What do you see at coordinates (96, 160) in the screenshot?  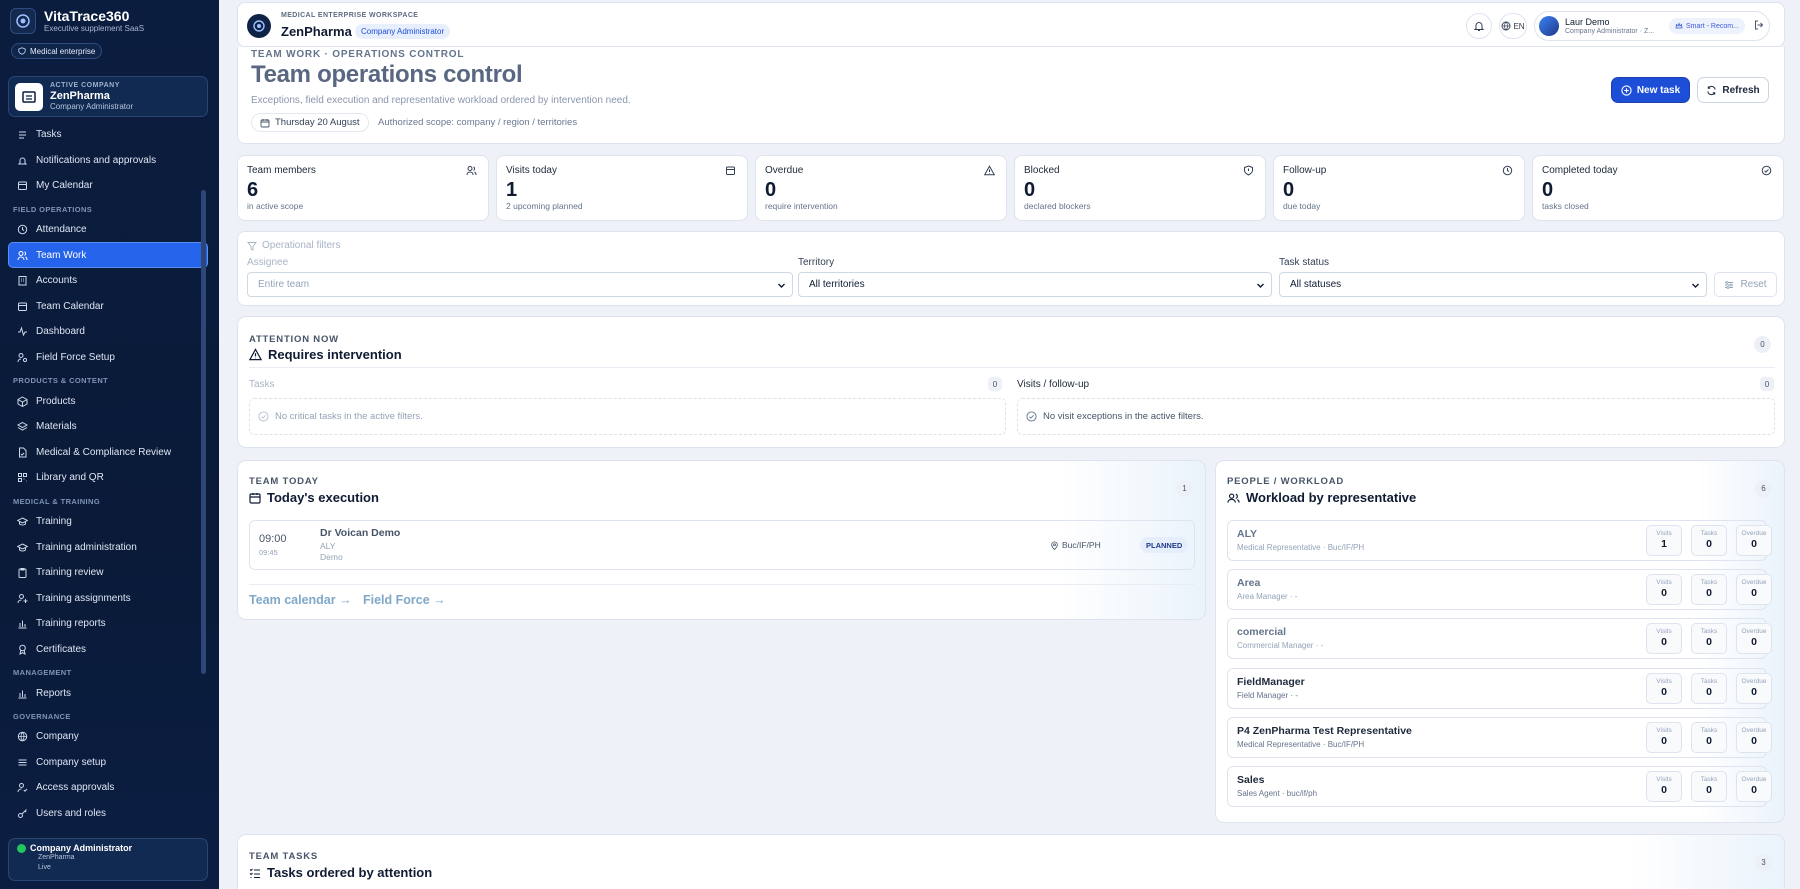 I see `sidebar-item-label: Notifications and approvals` at bounding box center [96, 160].